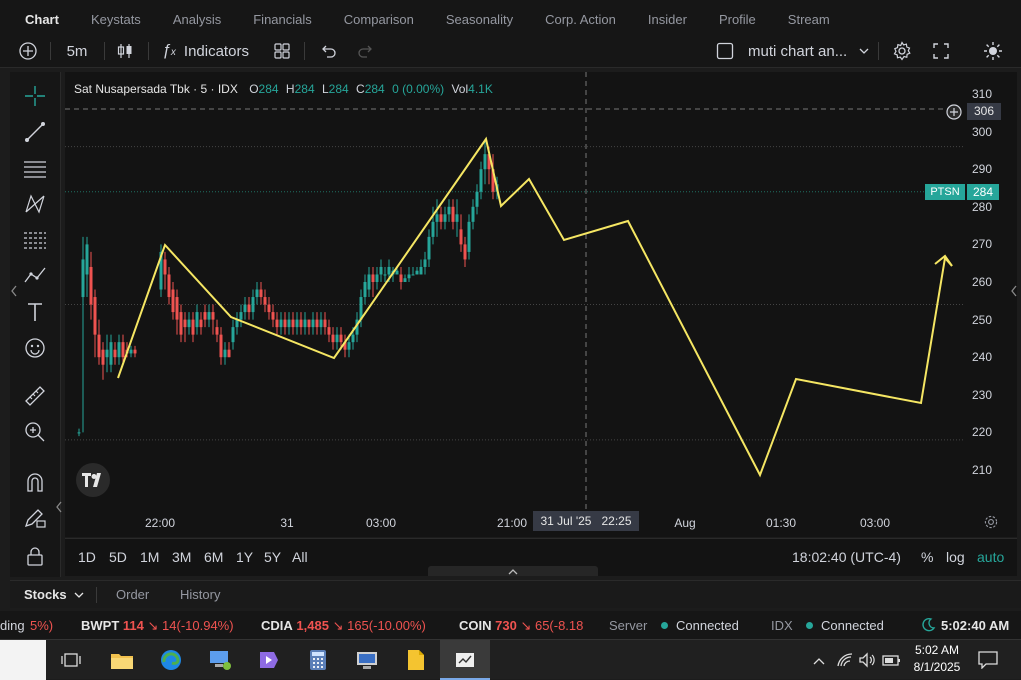 The width and height of the screenshot is (1021, 680). I want to click on tab-keystats: Keystats, so click(116, 23).